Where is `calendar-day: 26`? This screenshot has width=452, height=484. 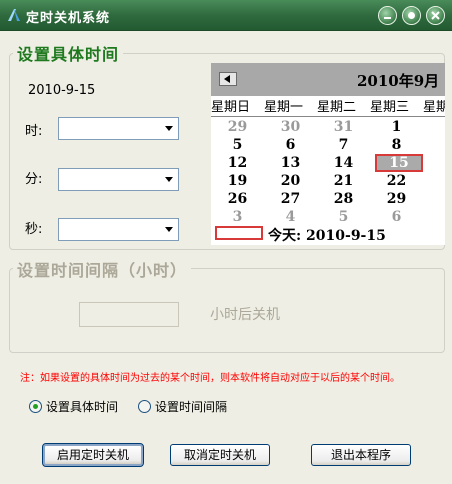 calendar-day: 26 is located at coordinates (237, 199).